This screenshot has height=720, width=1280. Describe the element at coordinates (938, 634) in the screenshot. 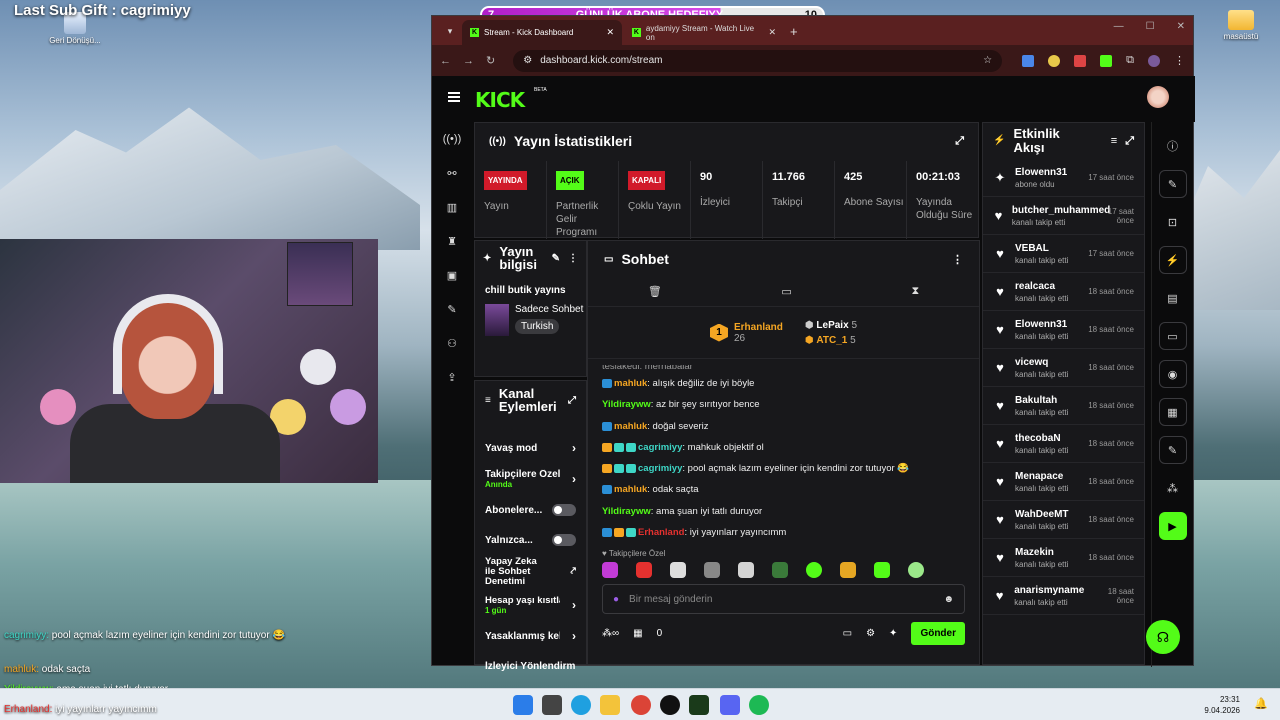

I see `send-button: Gönder` at that location.